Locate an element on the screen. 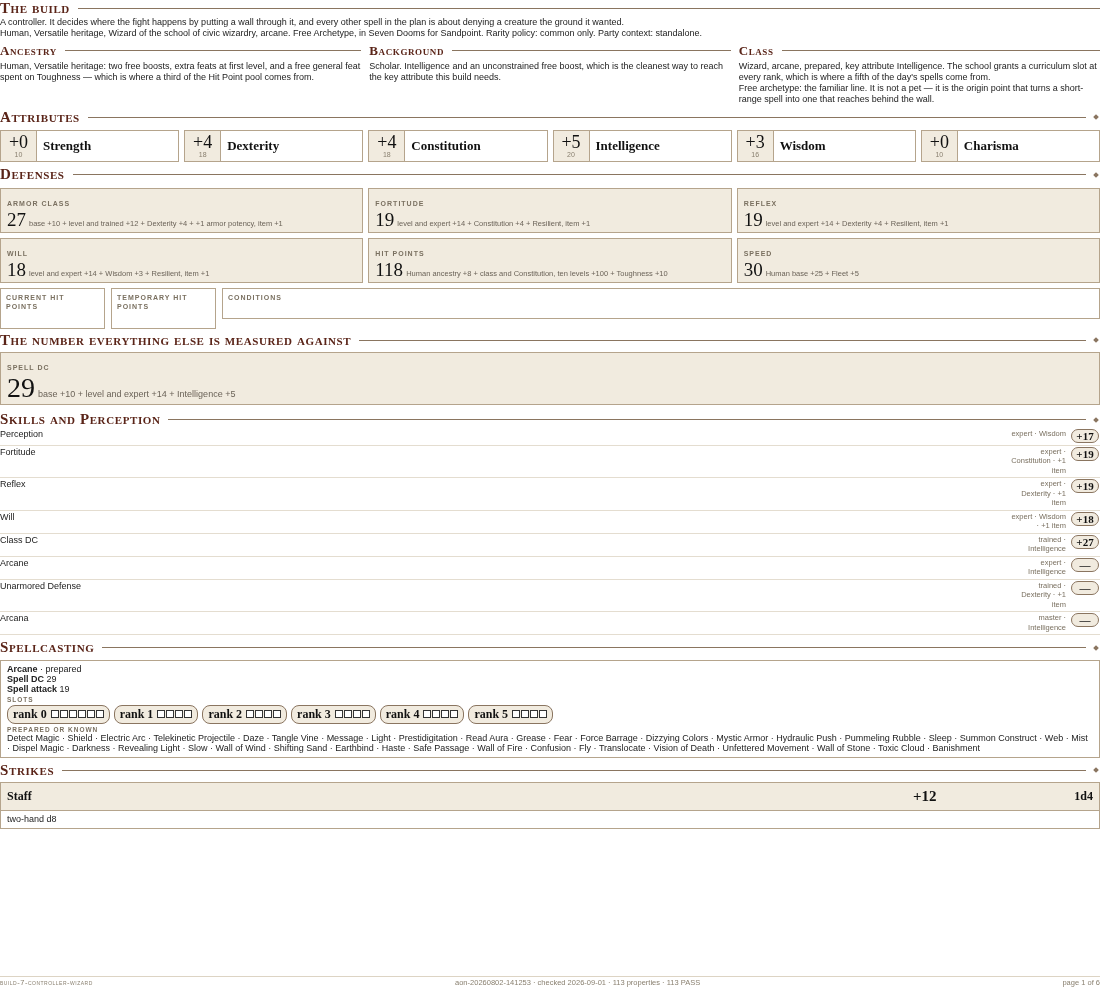 The width and height of the screenshot is (1100, 990). stat-value: 30 is located at coordinates (753, 269).